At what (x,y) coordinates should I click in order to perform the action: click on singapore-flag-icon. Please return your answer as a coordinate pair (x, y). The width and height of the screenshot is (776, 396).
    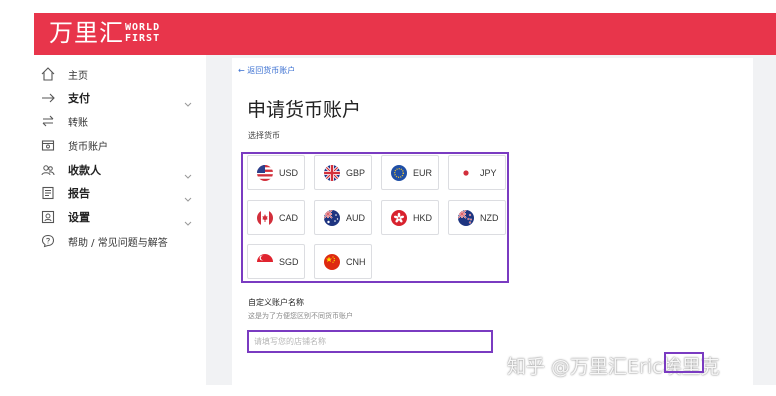
    Looking at the image, I should click on (265, 261).